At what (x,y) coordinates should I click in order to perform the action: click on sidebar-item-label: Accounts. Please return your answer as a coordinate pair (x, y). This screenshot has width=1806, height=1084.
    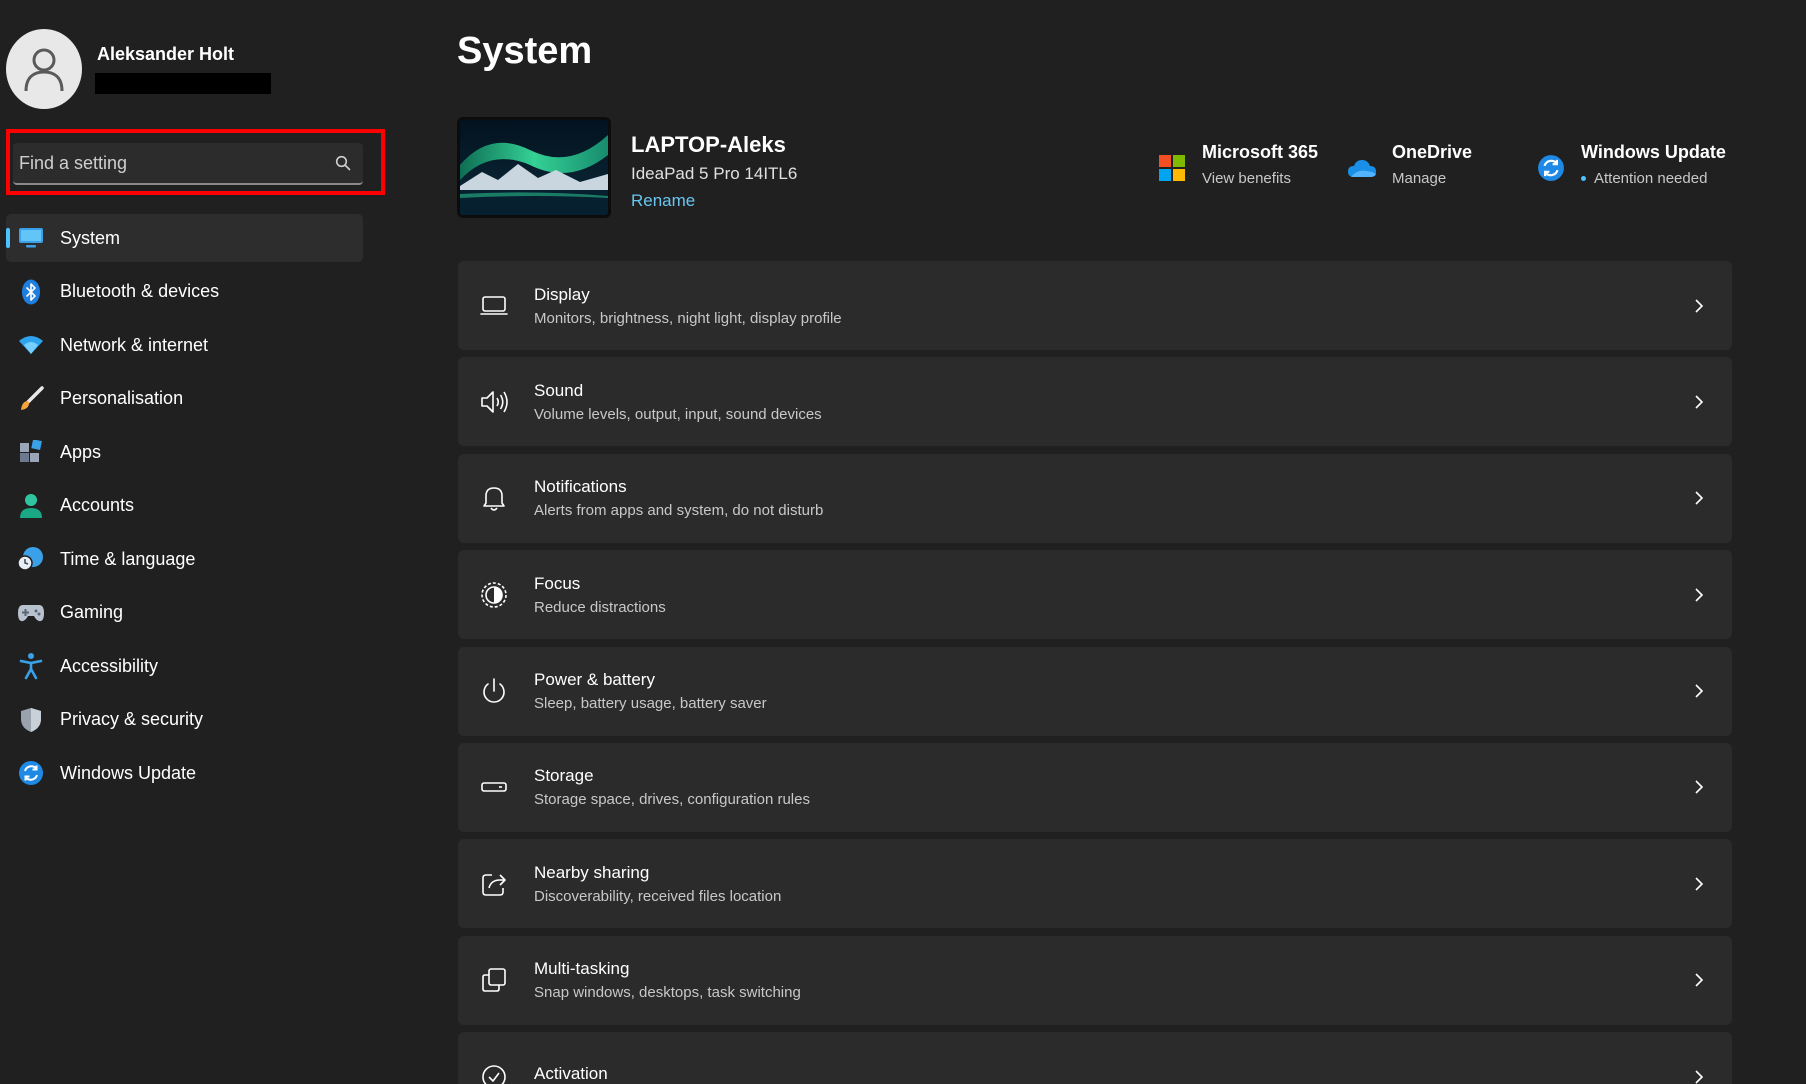
    Looking at the image, I should click on (97, 505).